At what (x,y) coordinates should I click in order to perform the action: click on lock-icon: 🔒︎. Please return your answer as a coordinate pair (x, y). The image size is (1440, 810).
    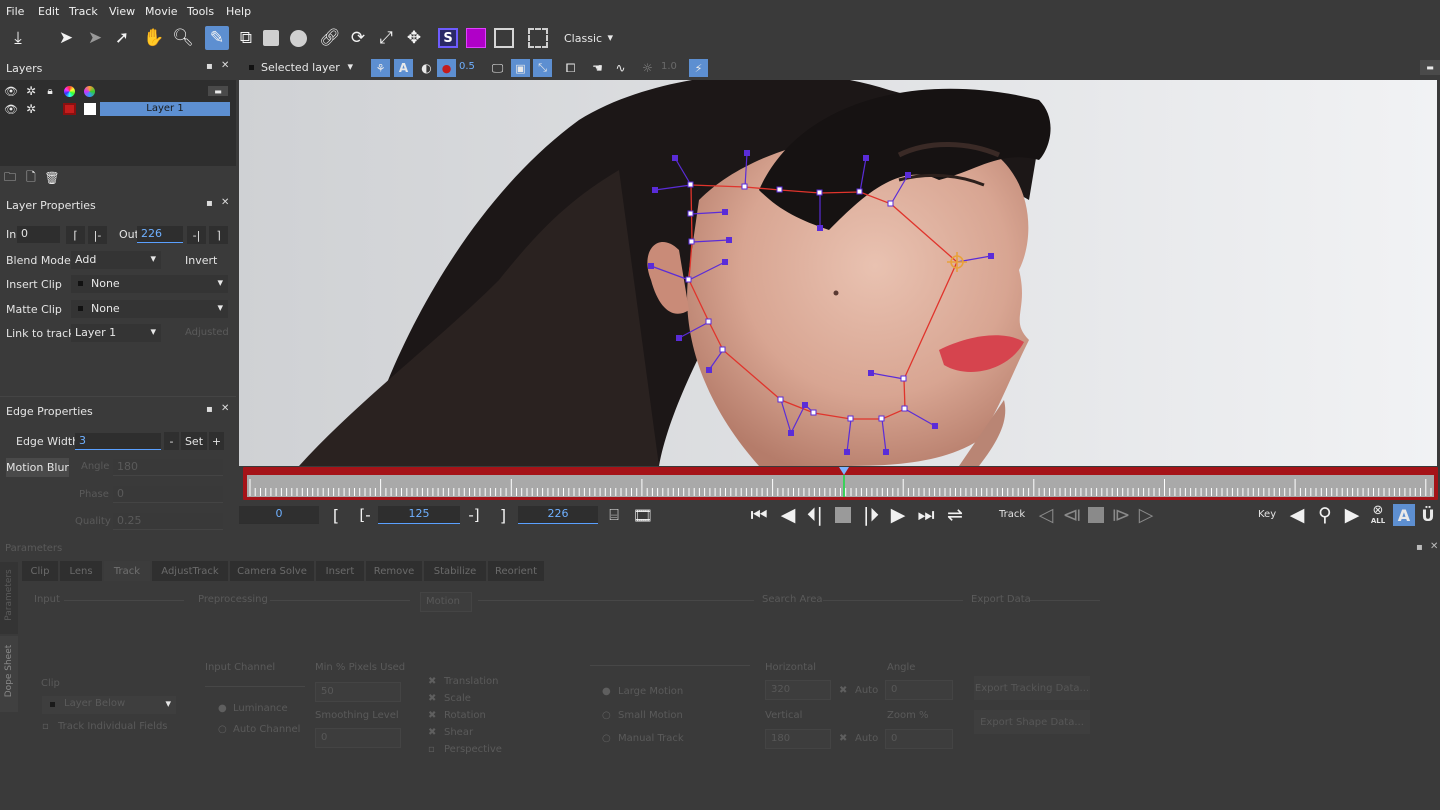
    Looking at the image, I should click on (50, 91).